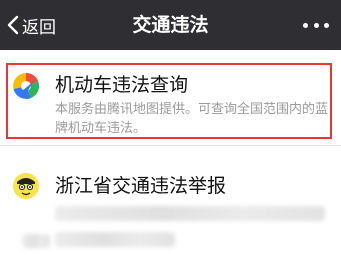  Describe the element at coordinates (13, 25) in the screenshot. I see `chevron-left-icon` at that location.